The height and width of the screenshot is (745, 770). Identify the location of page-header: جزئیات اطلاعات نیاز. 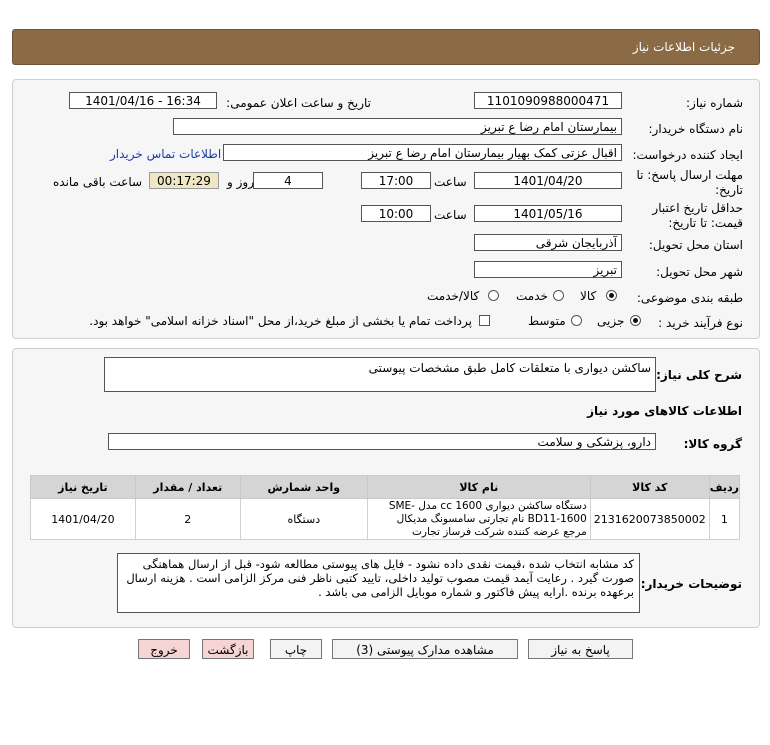
(386, 47).